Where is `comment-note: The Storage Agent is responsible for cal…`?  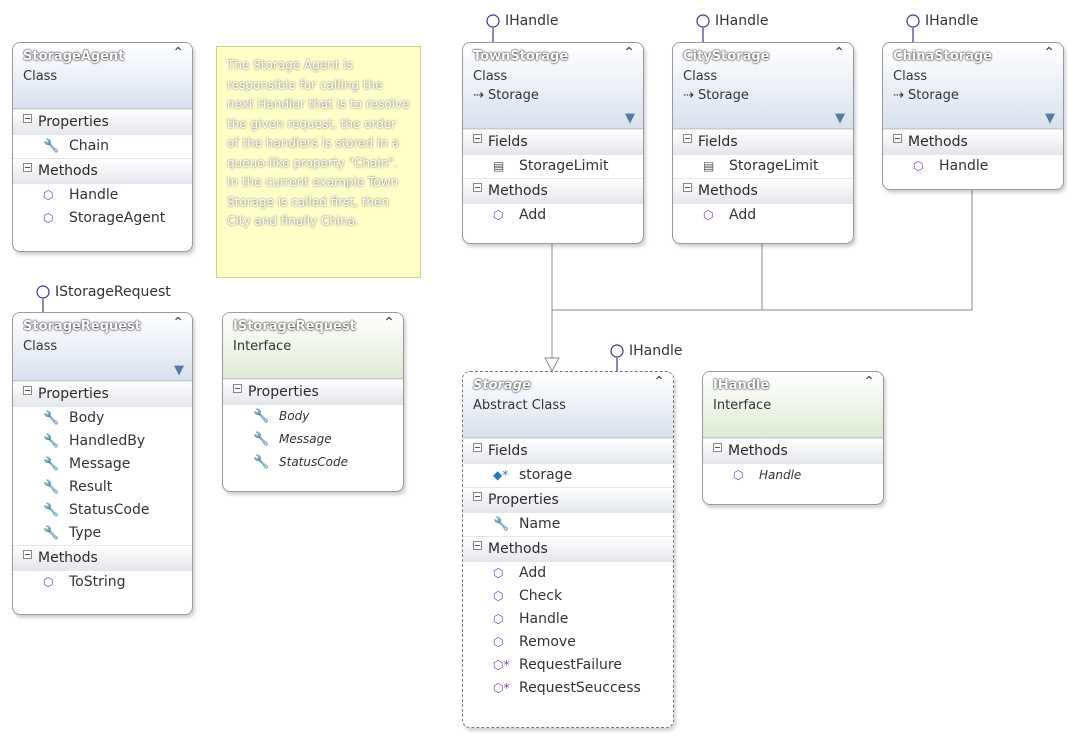 comment-note: The Storage Agent is responsible for cal… is located at coordinates (318, 162).